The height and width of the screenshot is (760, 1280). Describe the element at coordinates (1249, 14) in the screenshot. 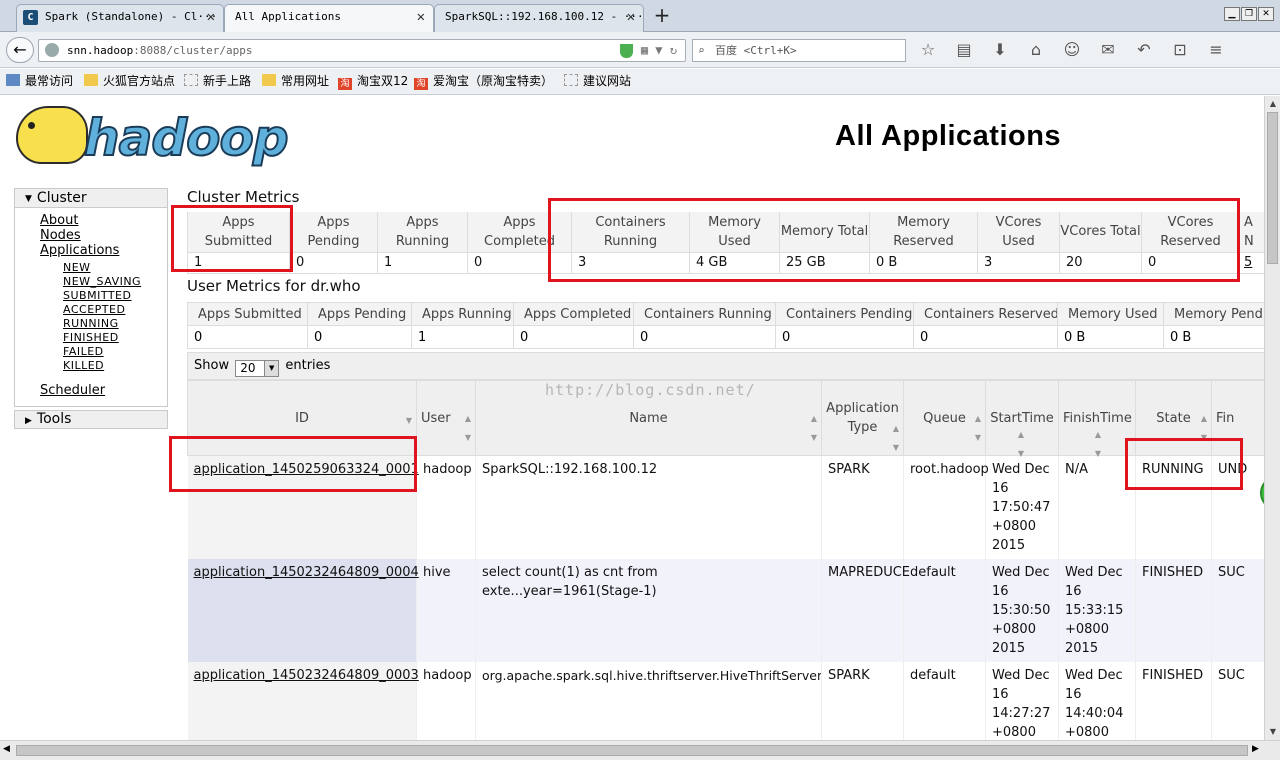

I see `restore-icon: ❐` at that location.